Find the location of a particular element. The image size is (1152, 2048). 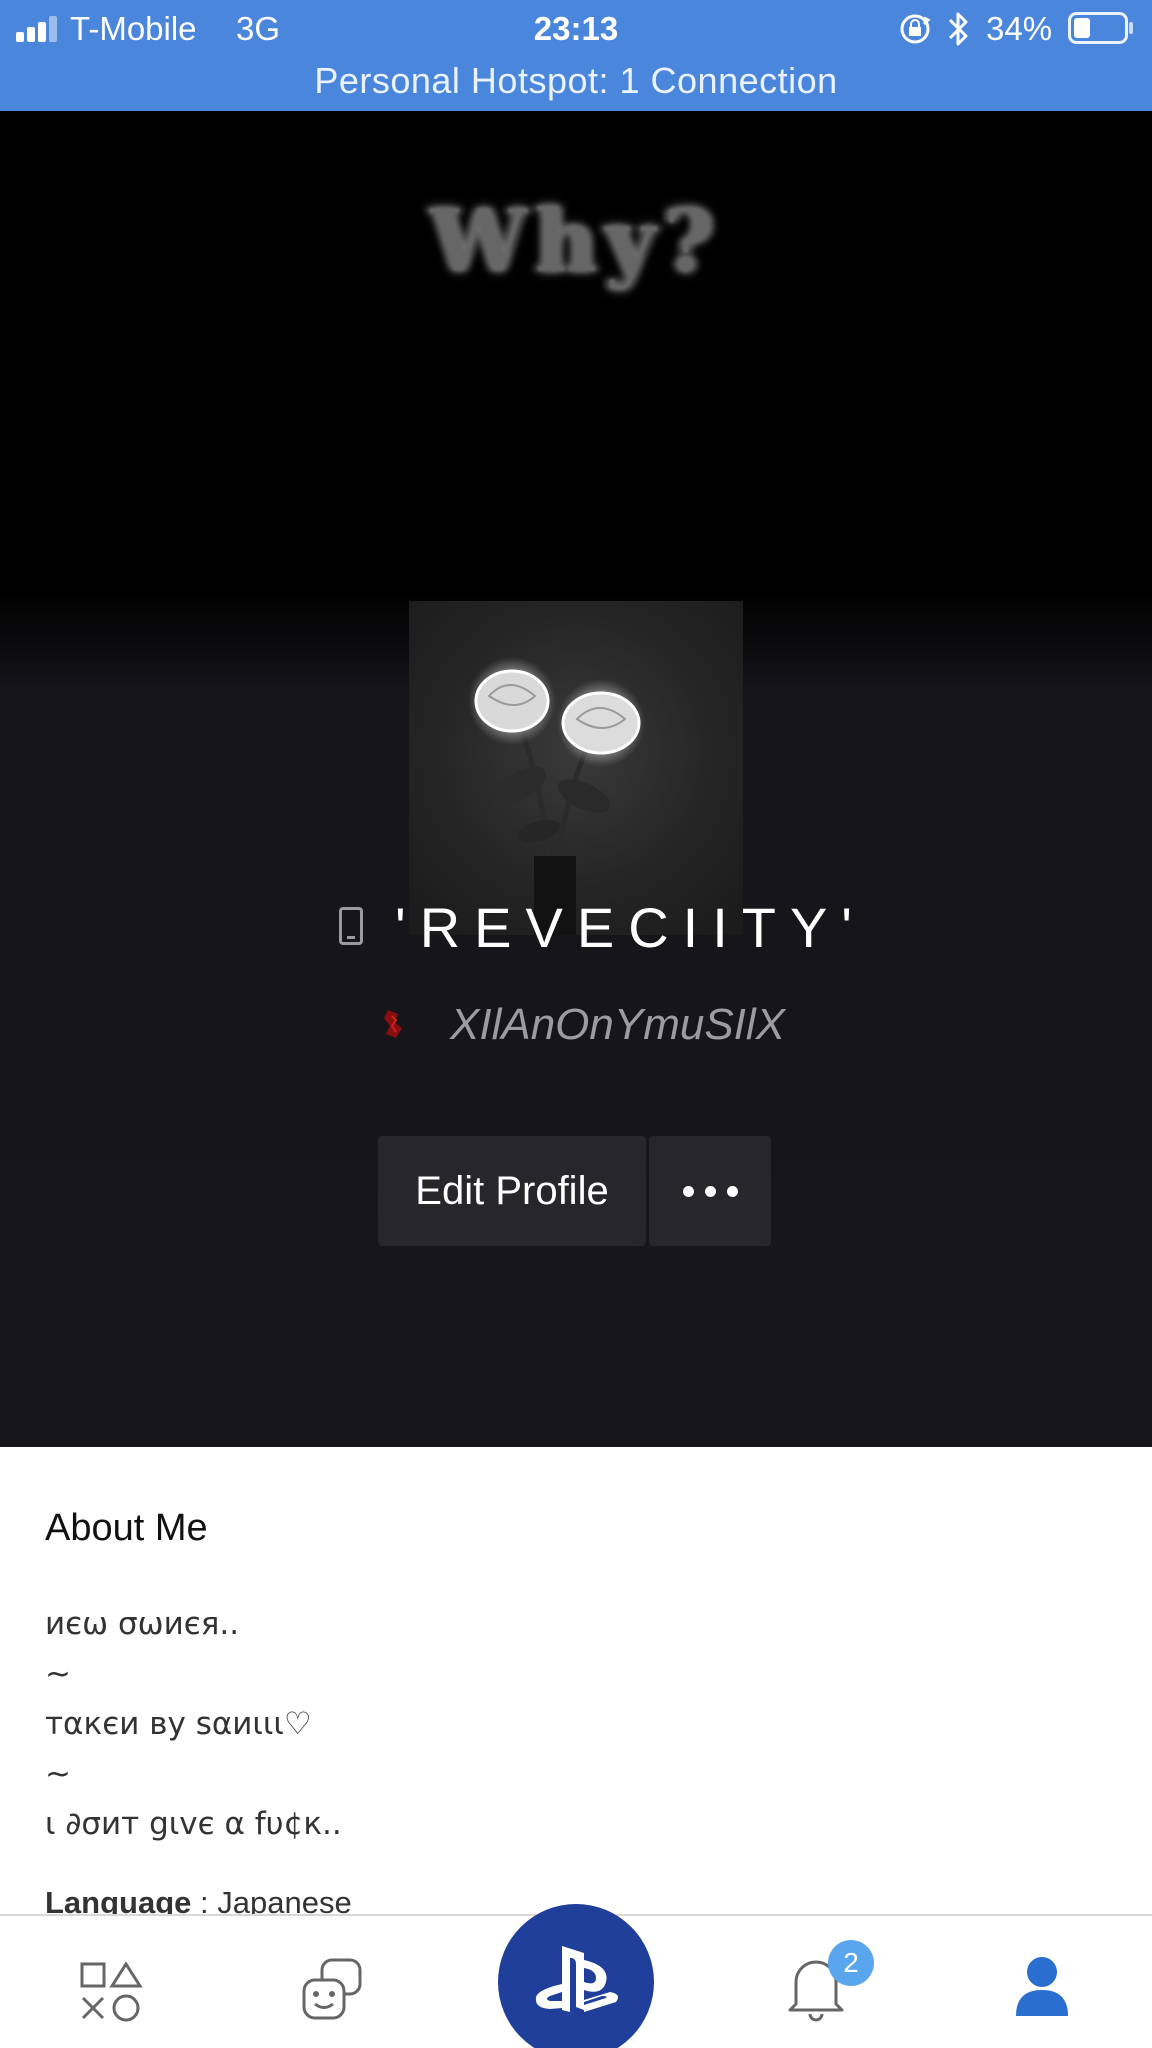

clock: 23:13 is located at coordinates (576, 28).